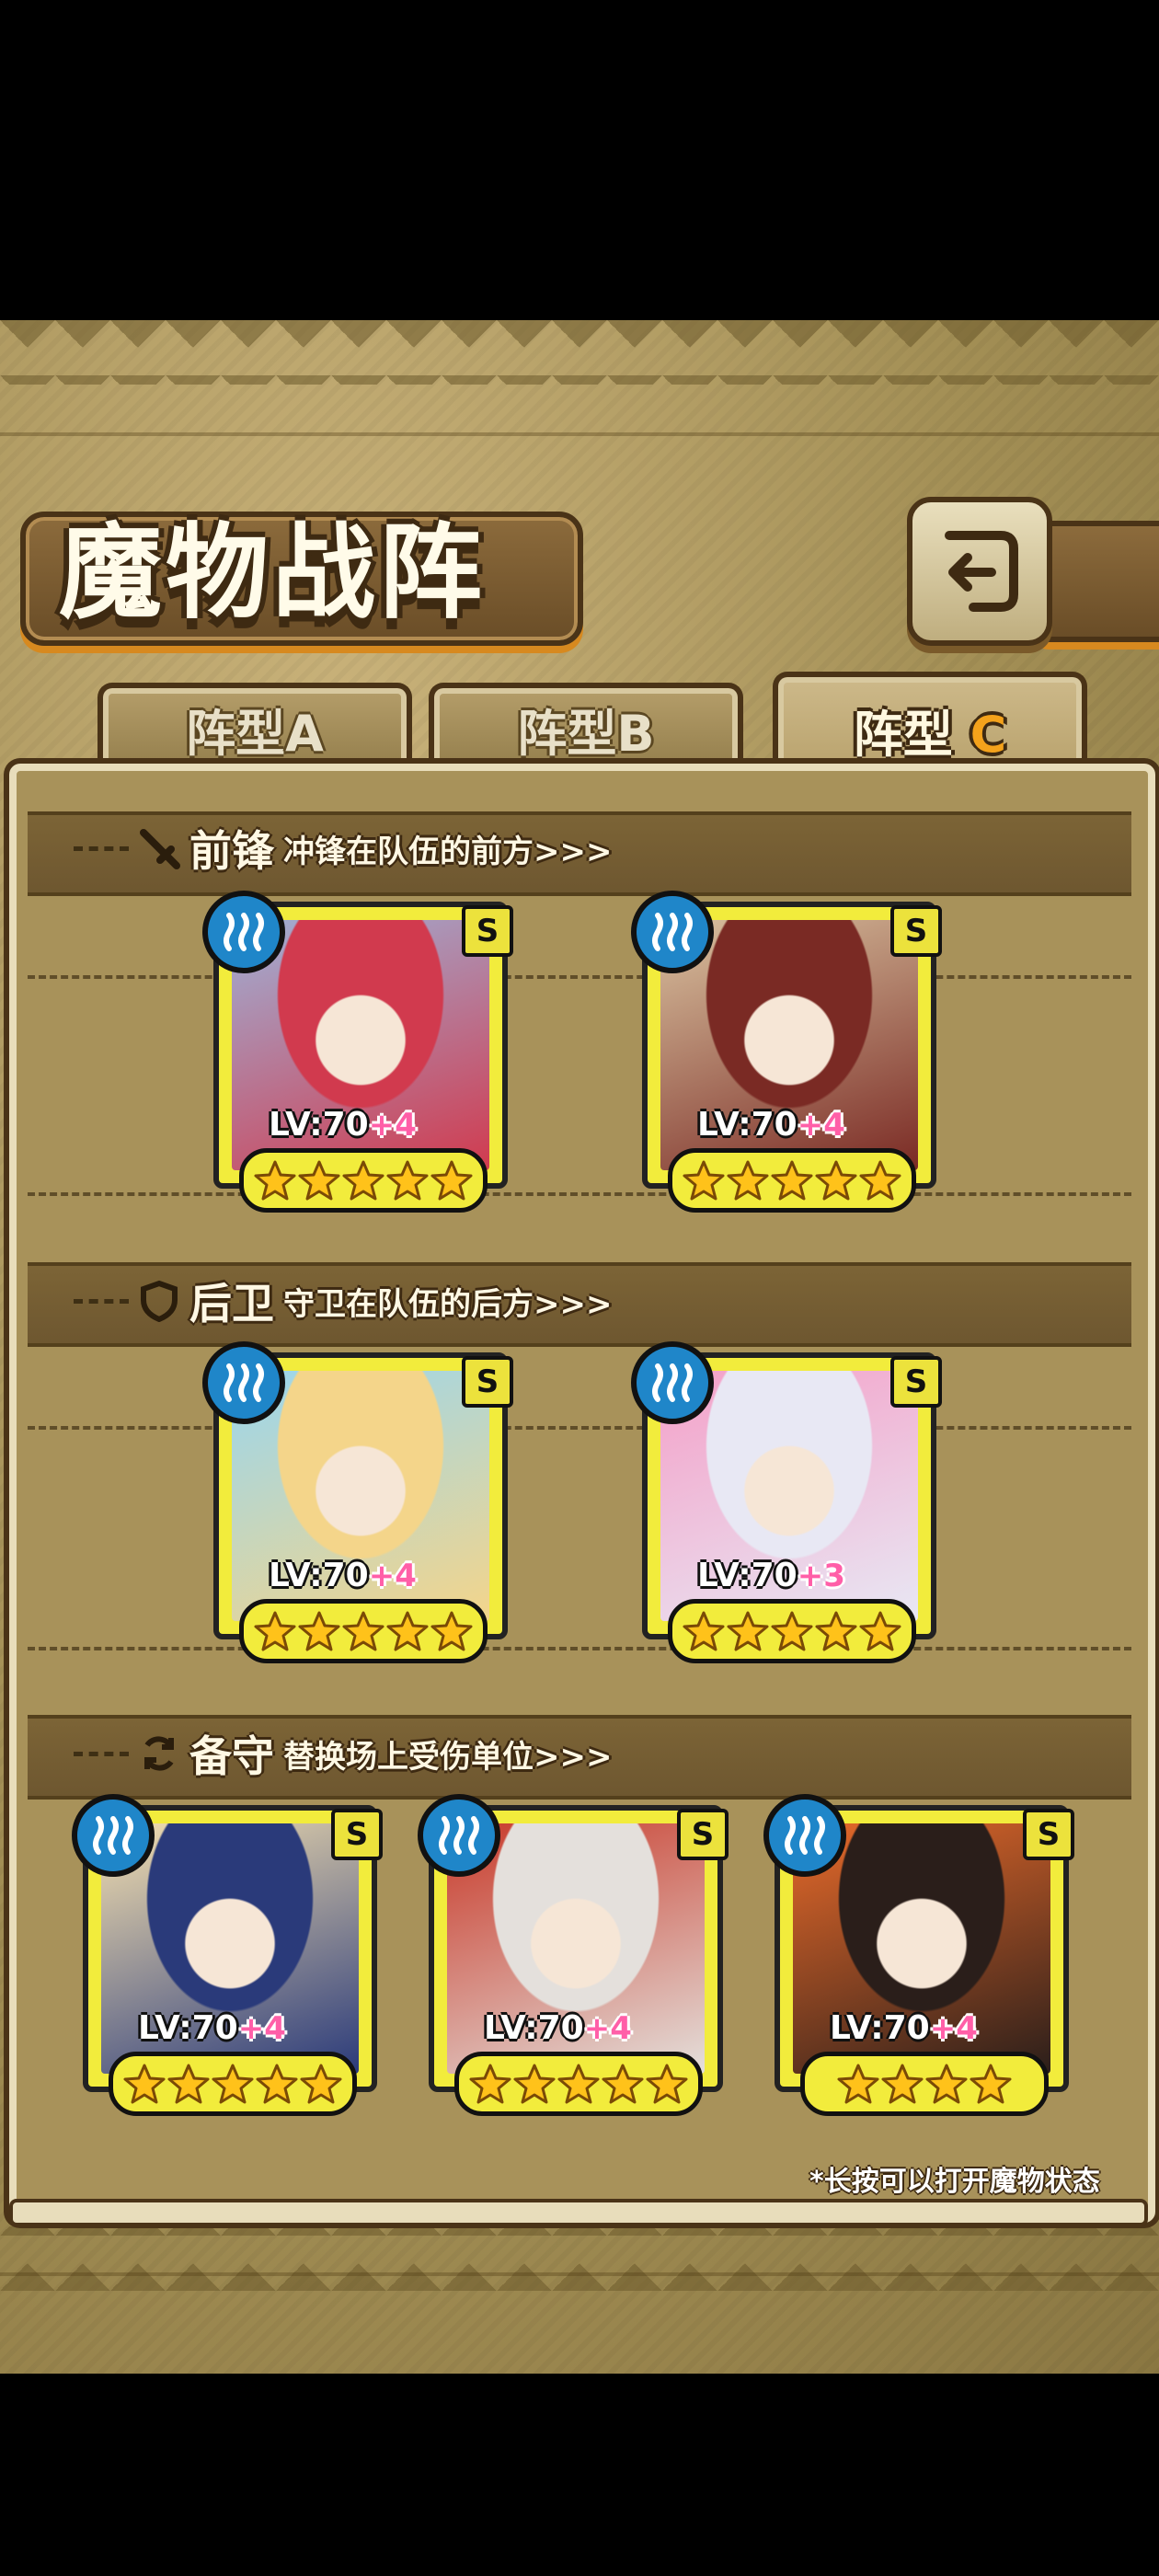  Describe the element at coordinates (579, 2258) in the screenshot. I see `torn-edge-bottom` at that location.